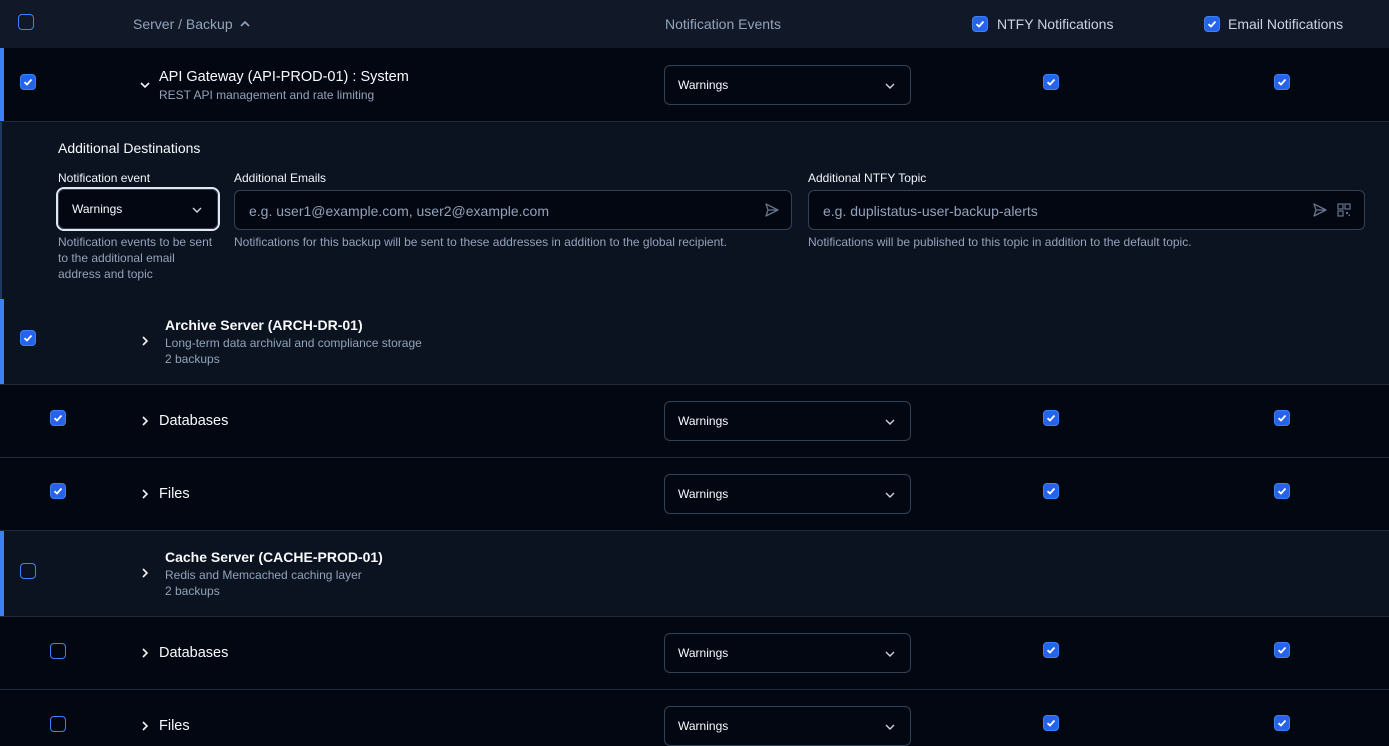 This screenshot has width=1389, height=746. What do you see at coordinates (263, 575) in the screenshot?
I see `server-description: Redis and Memcached caching layer` at bounding box center [263, 575].